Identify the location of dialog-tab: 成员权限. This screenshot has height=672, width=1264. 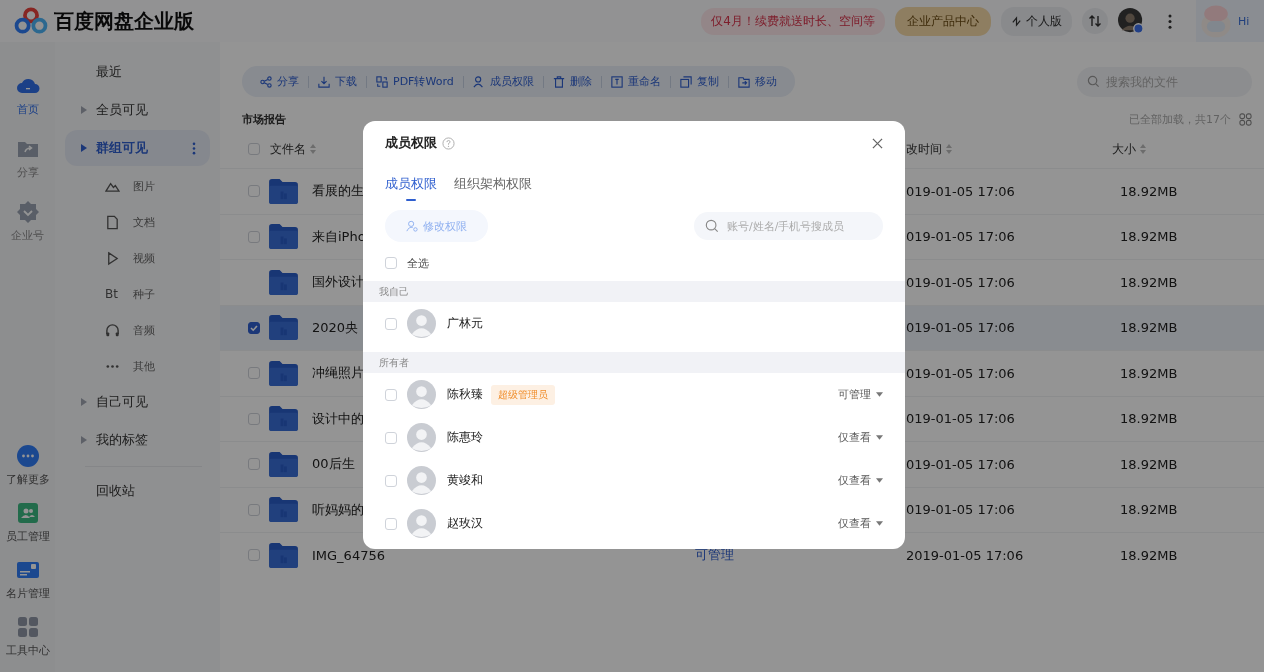
(411, 188).